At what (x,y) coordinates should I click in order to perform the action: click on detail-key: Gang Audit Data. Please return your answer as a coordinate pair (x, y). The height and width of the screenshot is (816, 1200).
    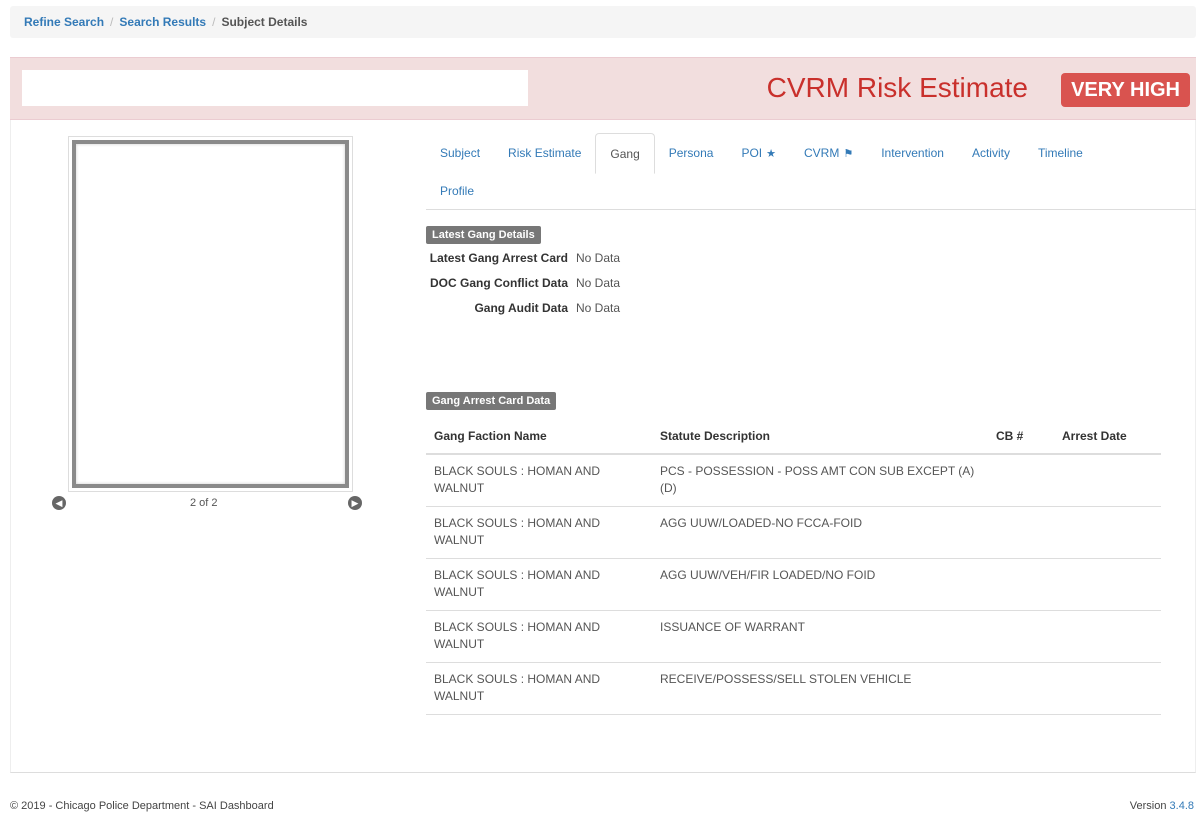
    Looking at the image, I should click on (521, 308).